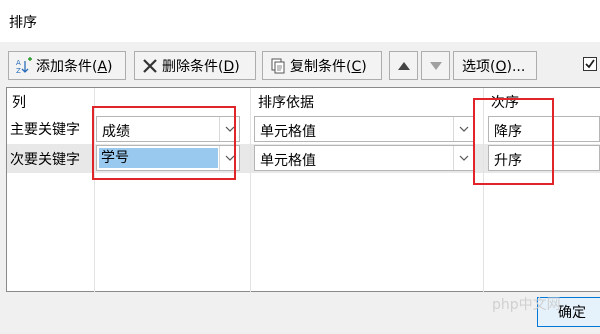  What do you see at coordinates (572, 313) in the screenshot?
I see `ok-label: 确定` at bounding box center [572, 313].